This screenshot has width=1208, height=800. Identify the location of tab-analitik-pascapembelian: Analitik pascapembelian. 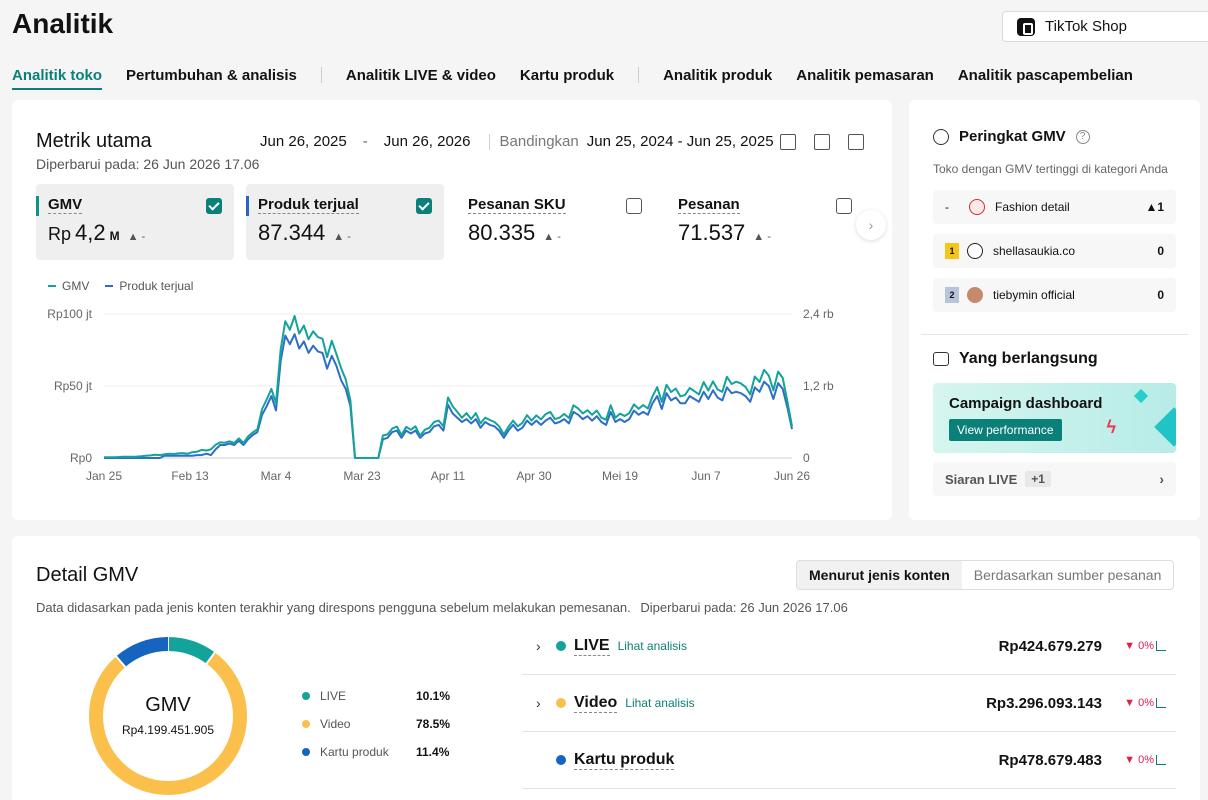
(1045, 75).